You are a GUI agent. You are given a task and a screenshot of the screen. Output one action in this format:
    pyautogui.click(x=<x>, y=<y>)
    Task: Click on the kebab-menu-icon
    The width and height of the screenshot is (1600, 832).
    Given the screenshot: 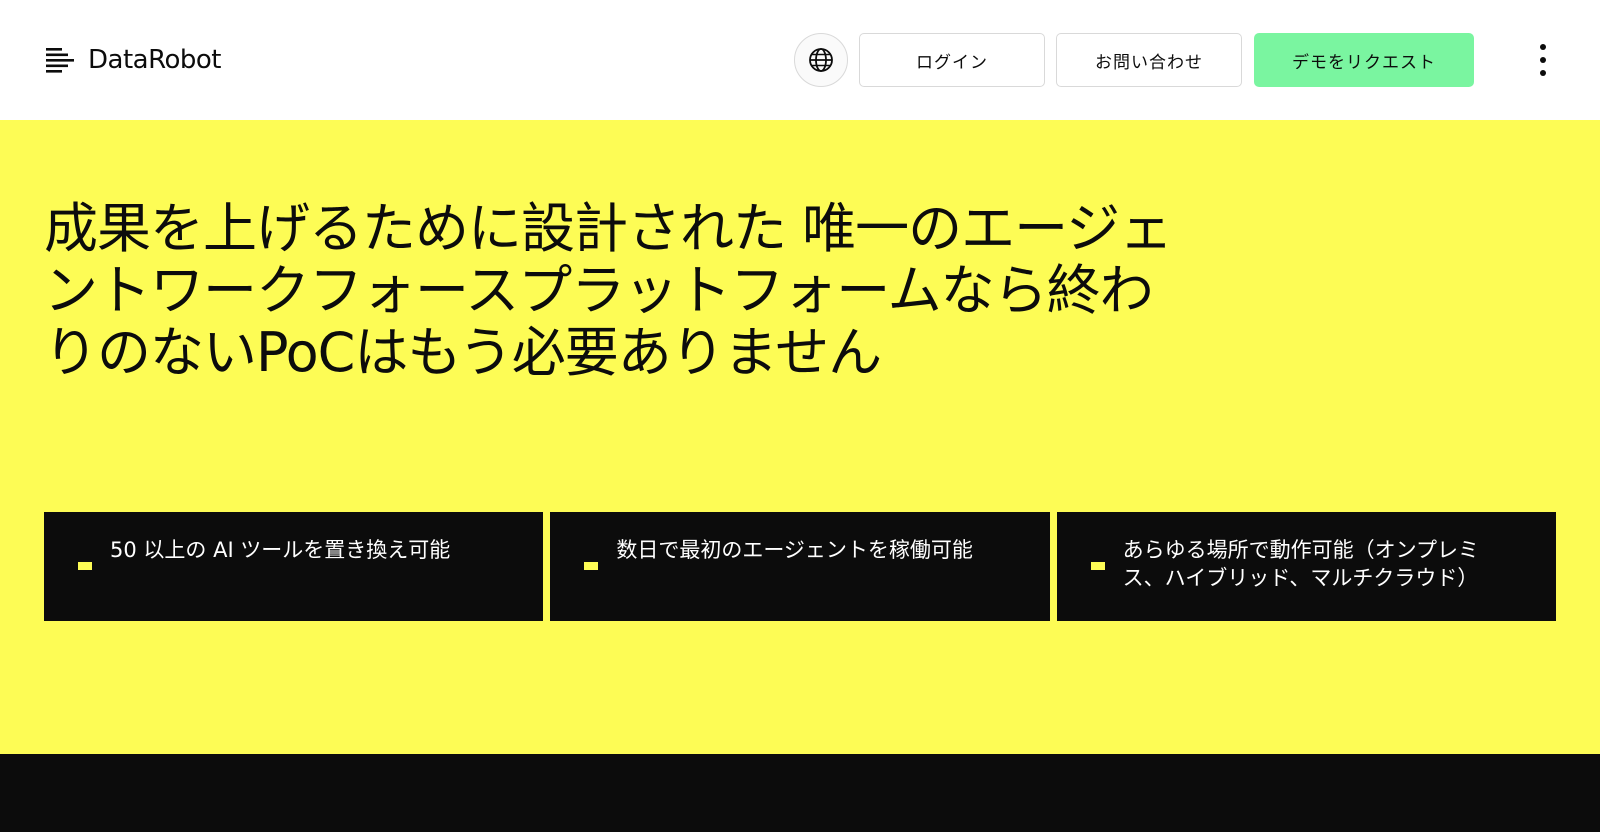 What is the action you would take?
    pyautogui.click(x=1543, y=60)
    